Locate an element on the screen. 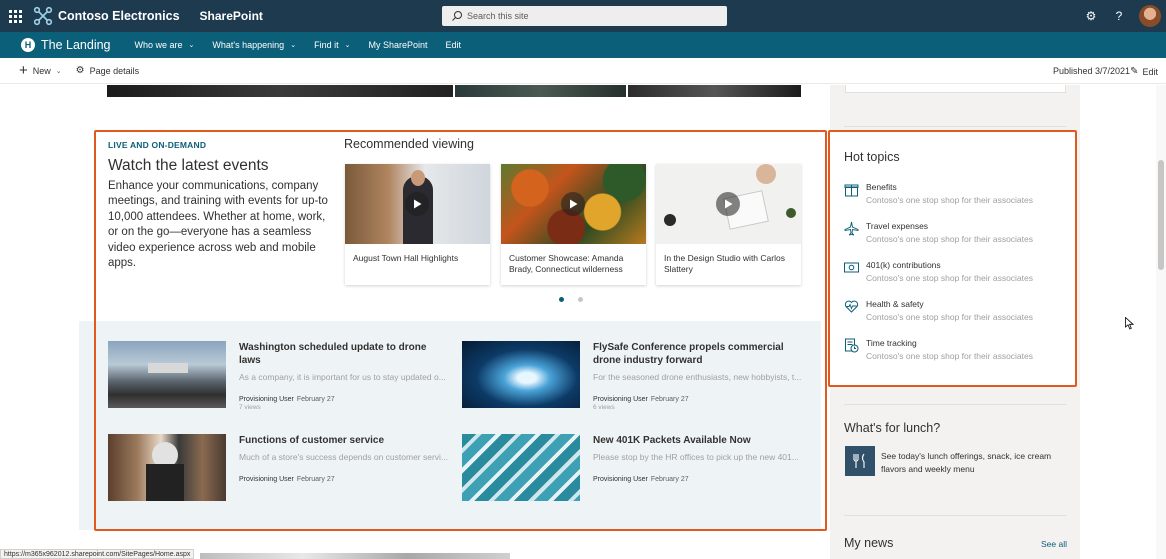 This screenshot has width=1166, height=559. settings-button: ⚙ is located at coordinates (1091, 16).